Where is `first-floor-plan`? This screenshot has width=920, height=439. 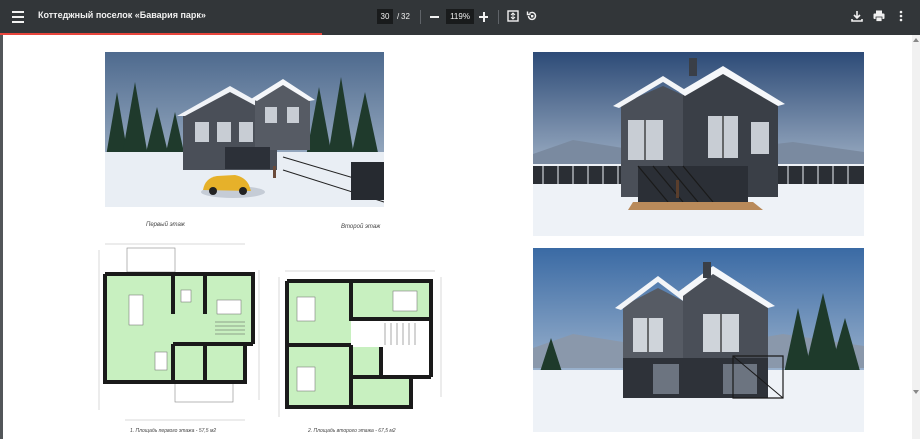
first-floor-plan is located at coordinates (179, 332).